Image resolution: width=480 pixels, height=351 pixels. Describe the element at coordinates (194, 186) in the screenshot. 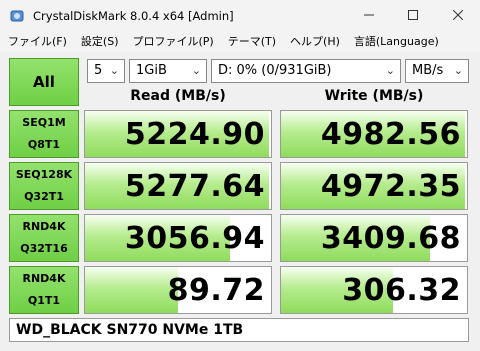

I see `read-value: 5277.64` at that location.